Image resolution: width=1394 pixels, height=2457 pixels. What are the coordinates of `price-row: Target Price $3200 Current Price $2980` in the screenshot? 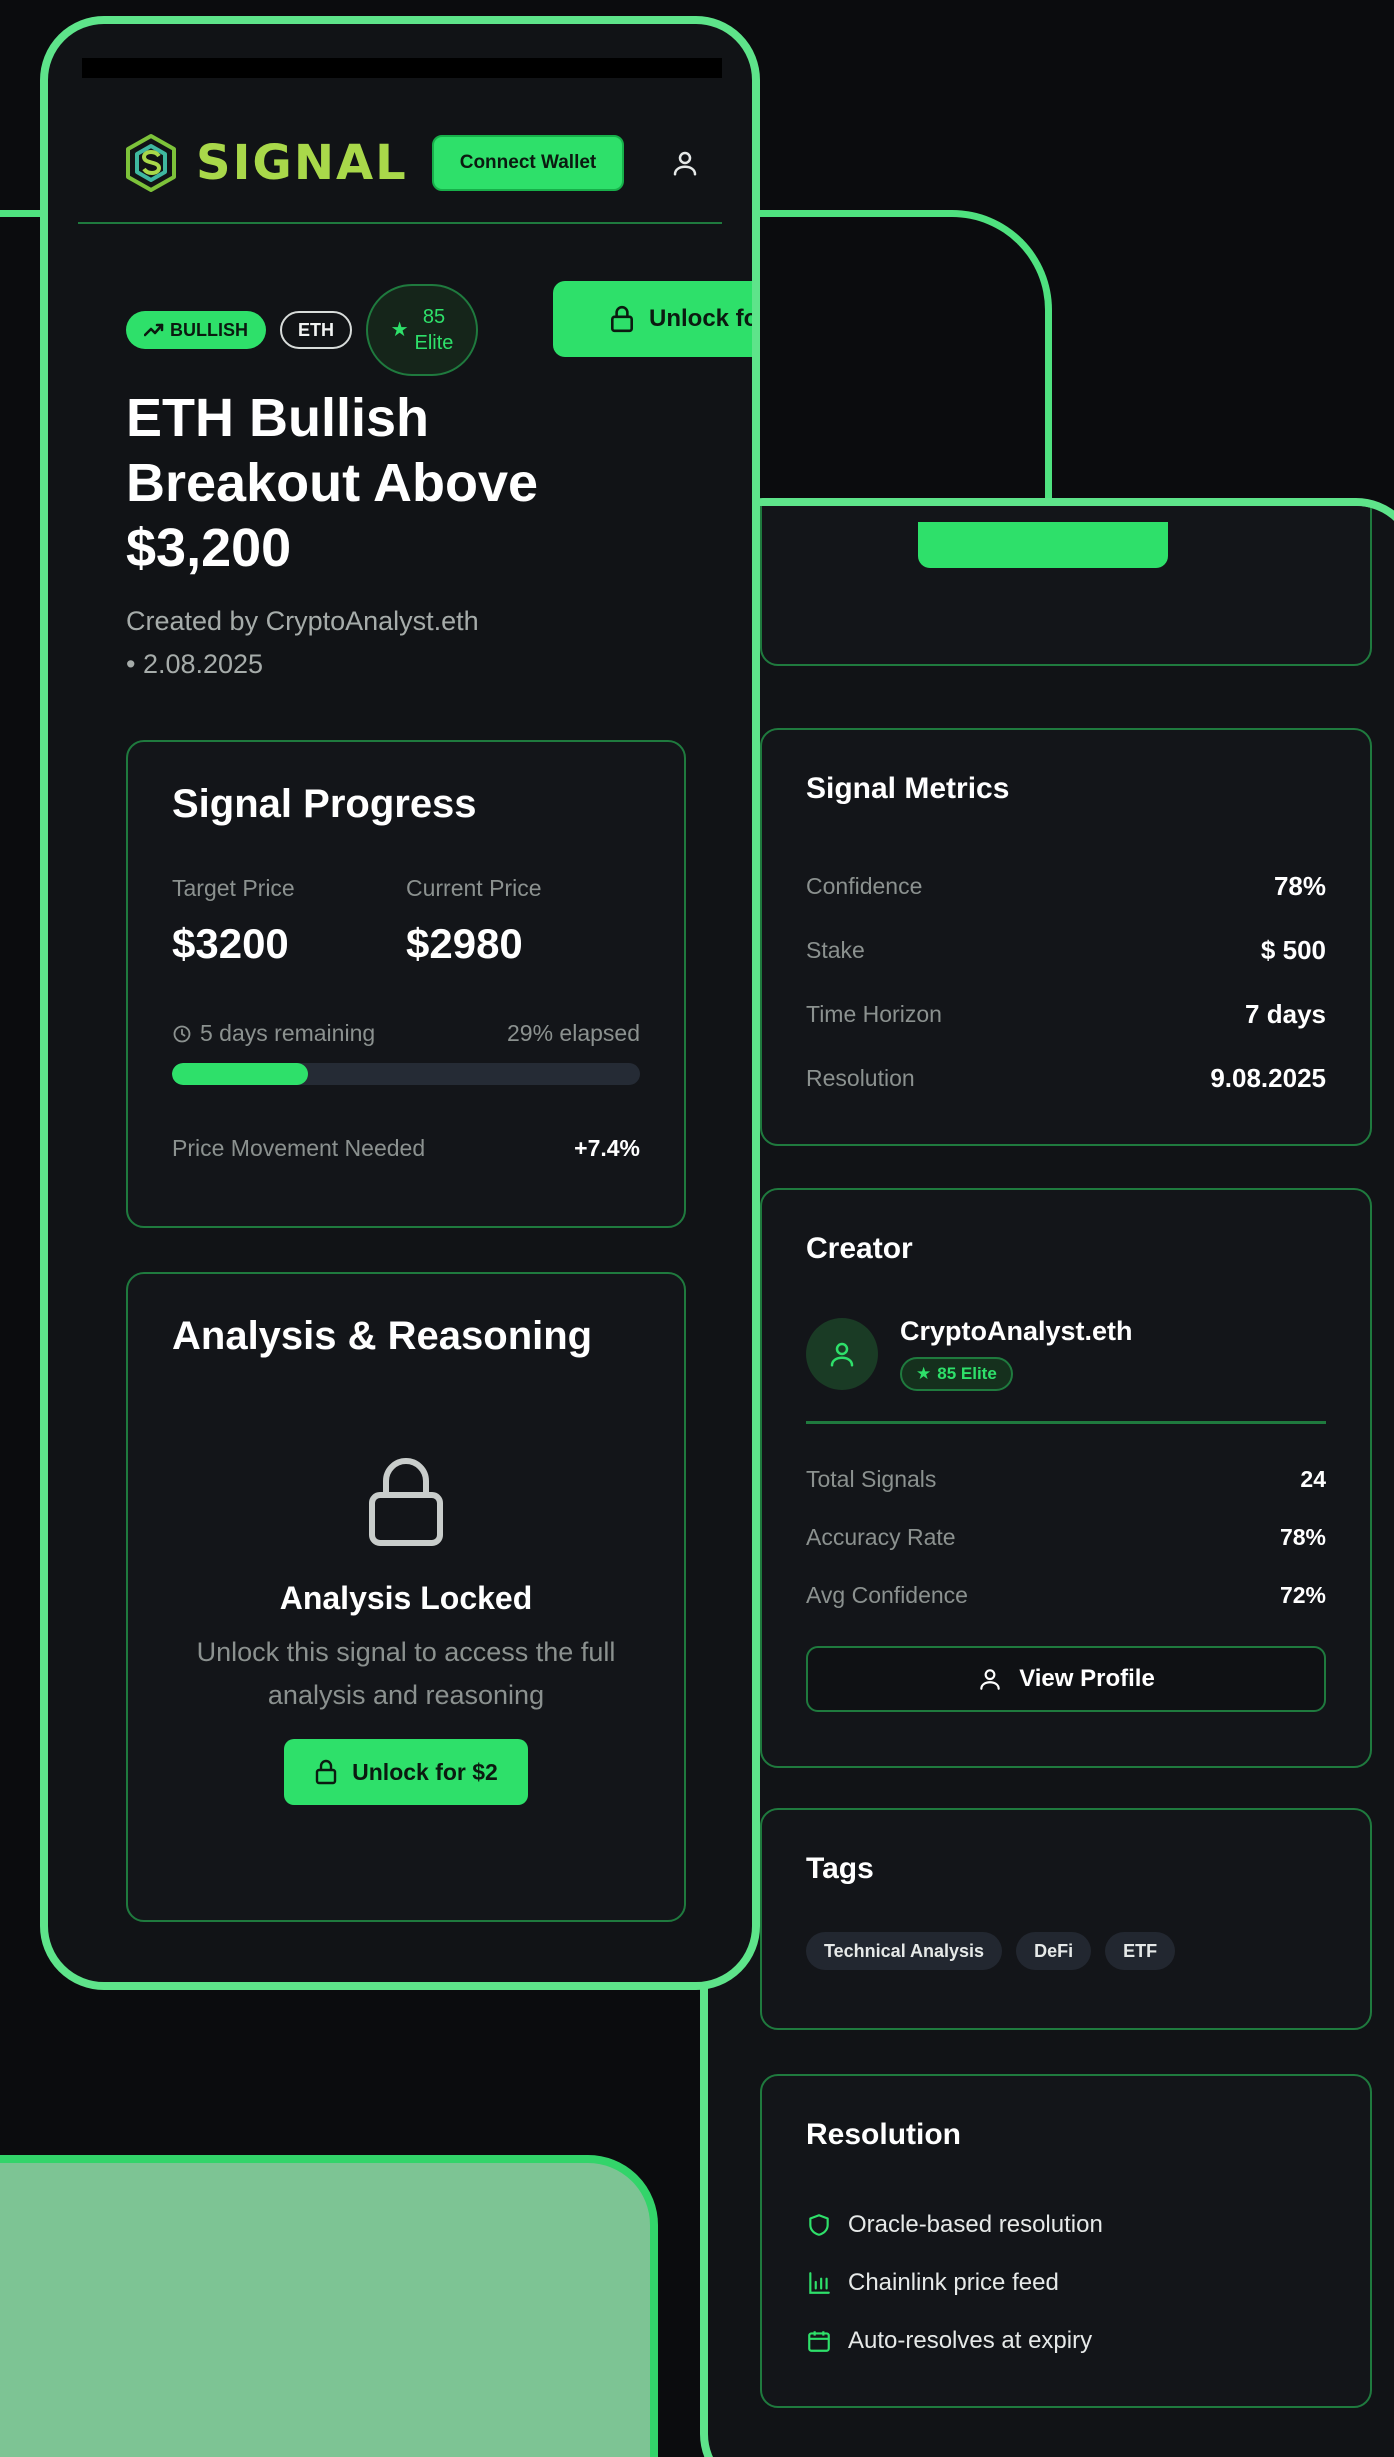 It's located at (406, 921).